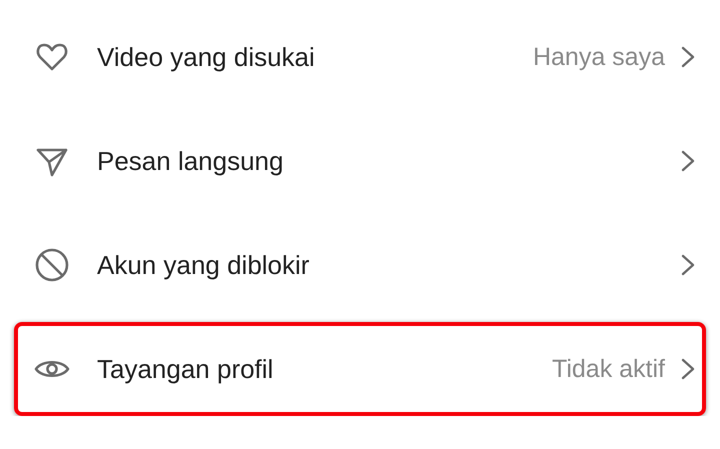 The image size is (720, 449). Describe the element at coordinates (598, 57) in the screenshot. I see `setting-value: Hanya saya` at that location.